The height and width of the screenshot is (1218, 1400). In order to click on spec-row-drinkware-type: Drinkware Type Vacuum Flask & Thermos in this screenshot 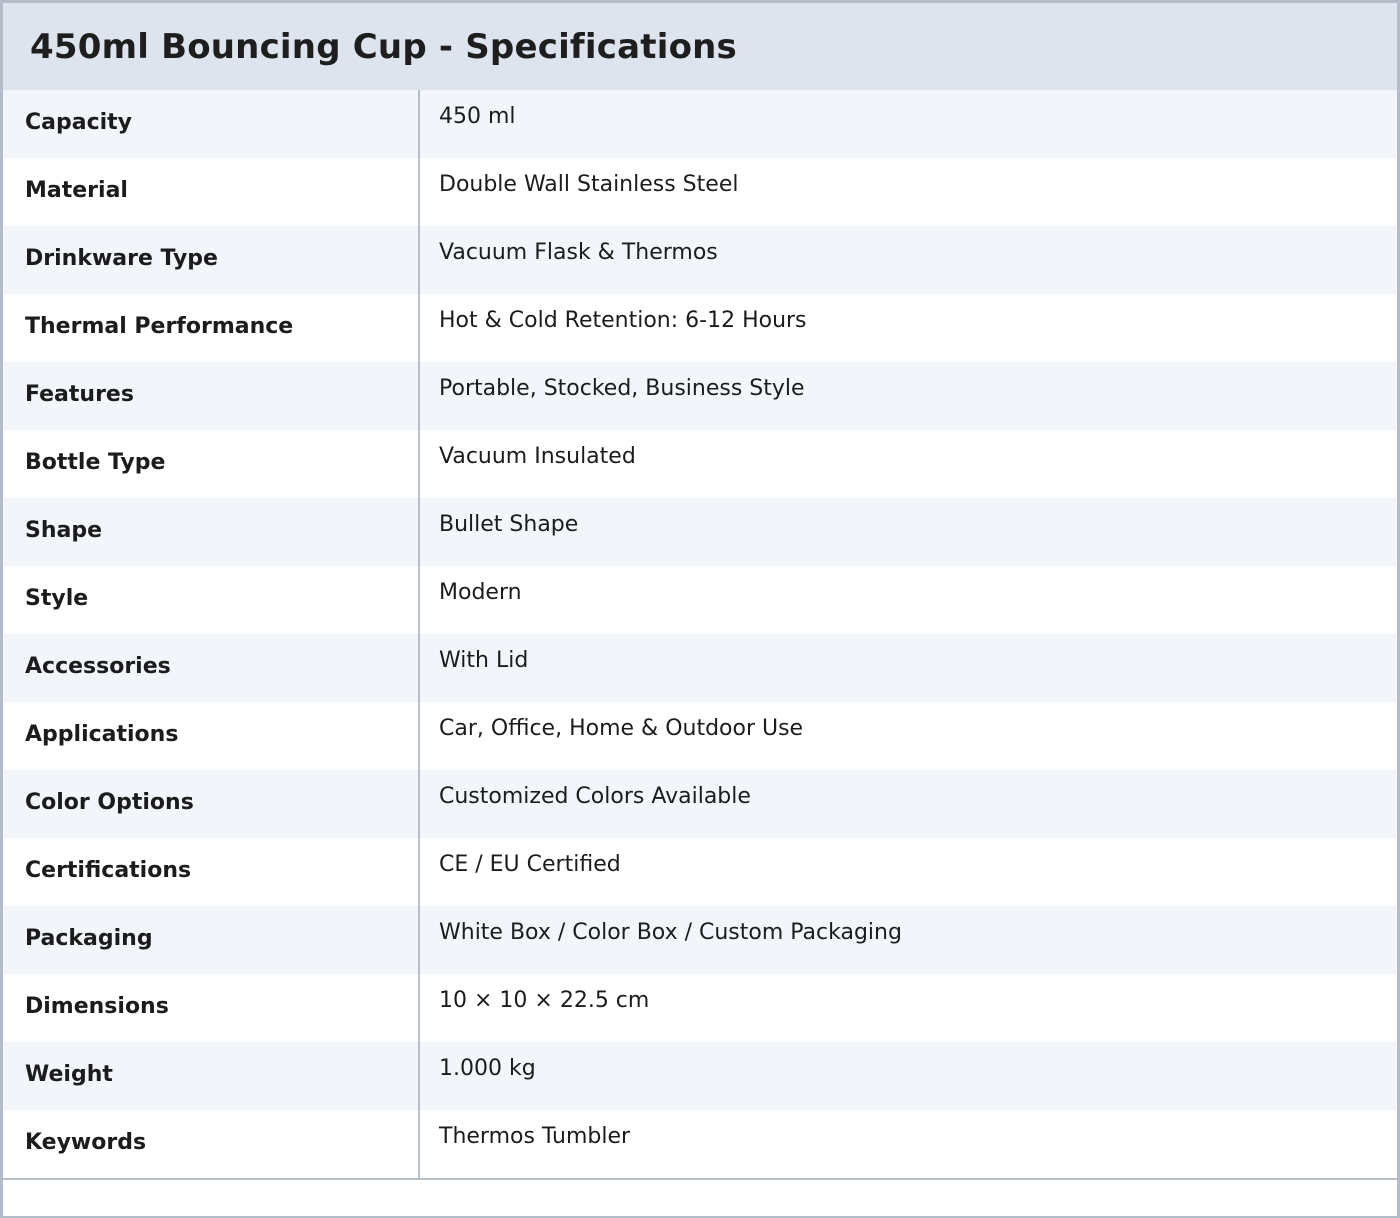, I will do `click(700, 260)`.